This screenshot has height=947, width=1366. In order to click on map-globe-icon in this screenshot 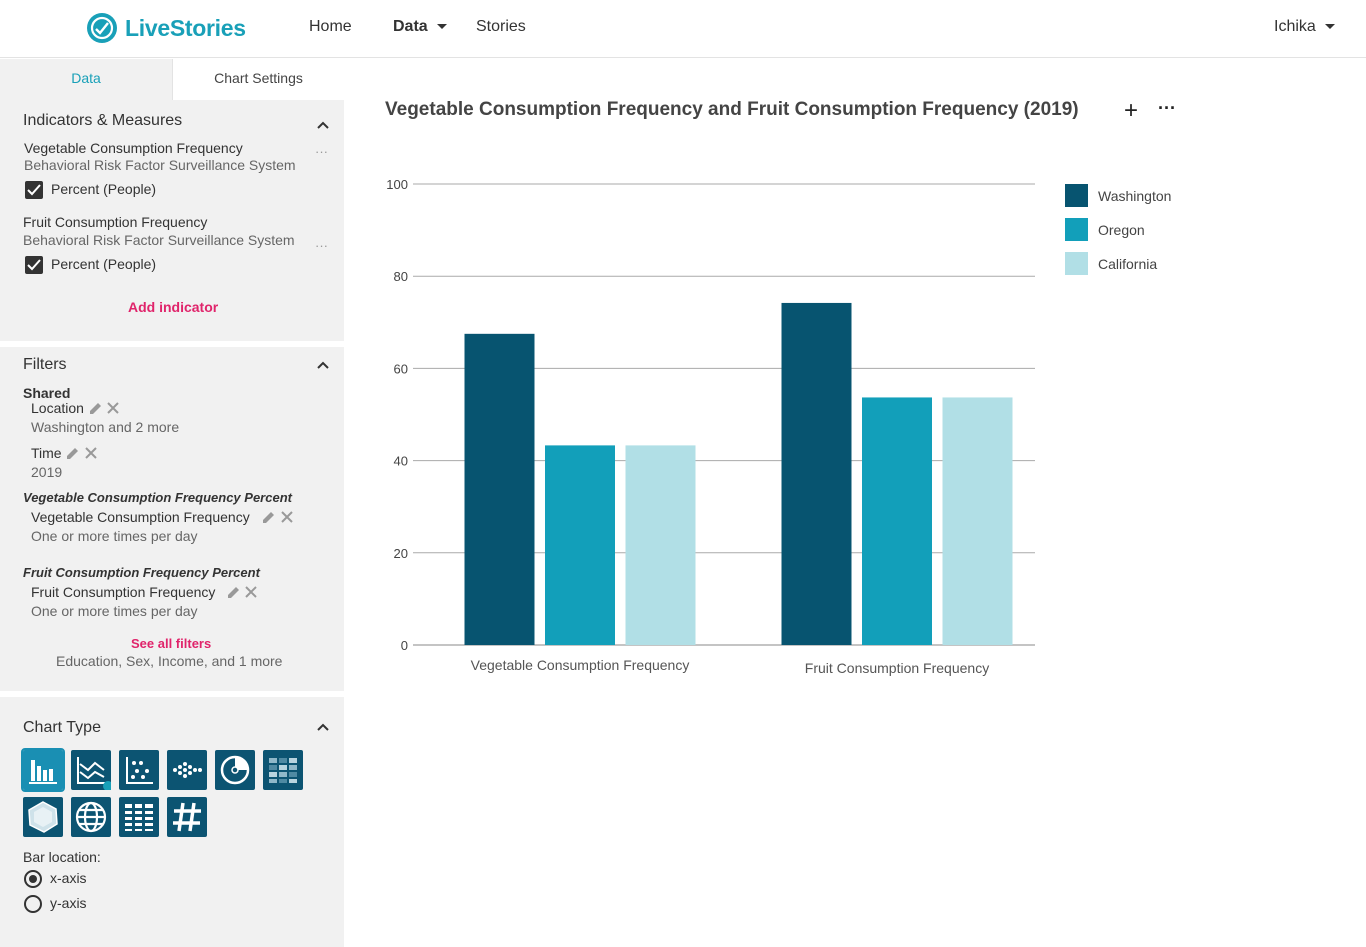, I will do `click(91, 817)`.